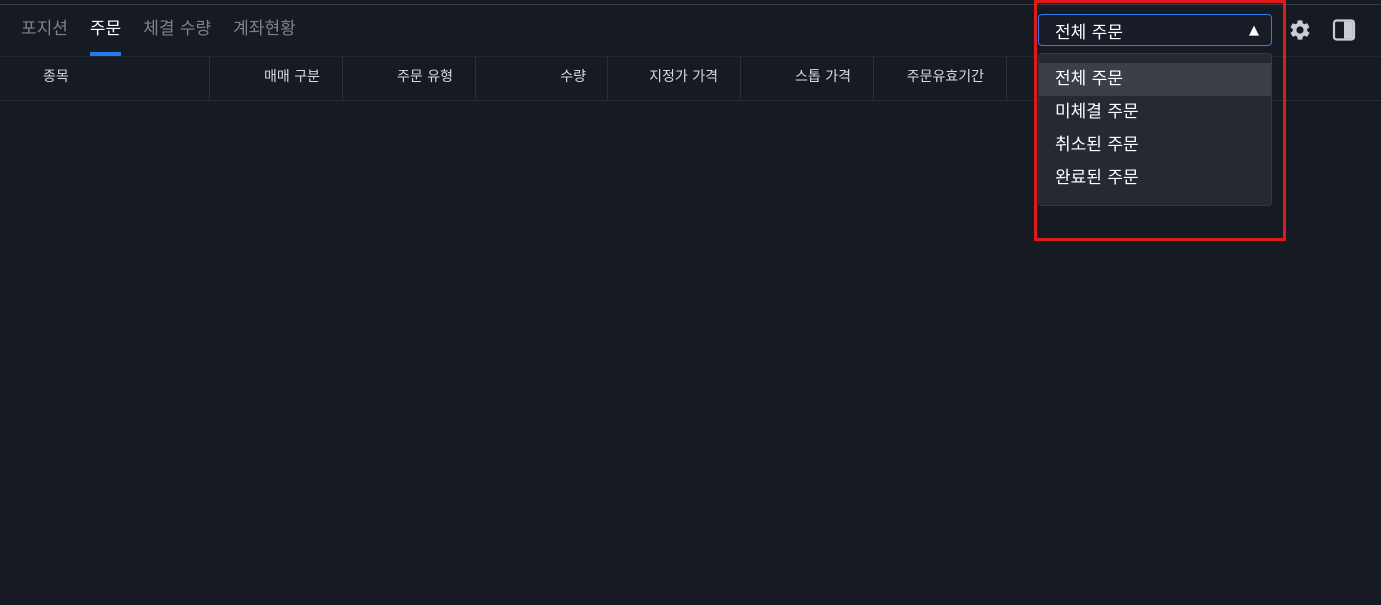  What do you see at coordinates (929, 78) in the screenshot?
I see `column-header-time-in-force: 주문유효기간` at bounding box center [929, 78].